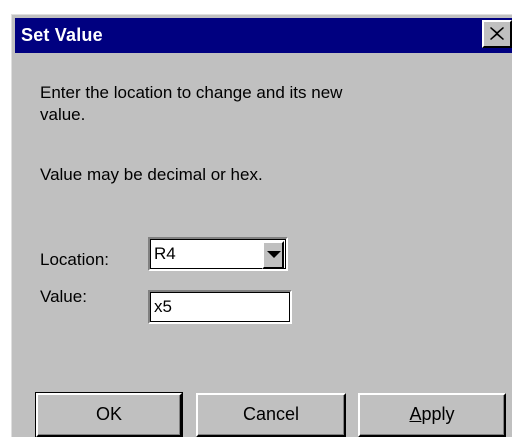  What do you see at coordinates (415, 414) in the screenshot?
I see `apply-accelerator: A` at bounding box center [415, 414].